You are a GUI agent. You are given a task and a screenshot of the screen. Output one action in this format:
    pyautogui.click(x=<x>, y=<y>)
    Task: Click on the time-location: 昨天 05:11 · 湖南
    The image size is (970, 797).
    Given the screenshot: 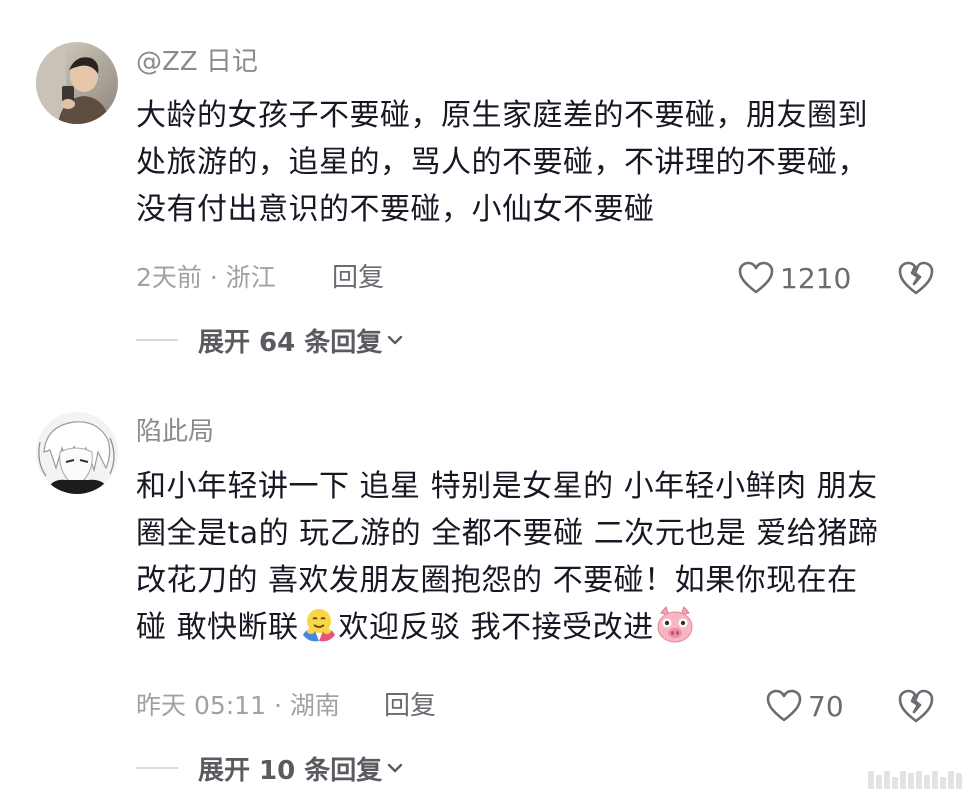 What is the action you would take?
    pyautogui.click(x=238, y=705)
    